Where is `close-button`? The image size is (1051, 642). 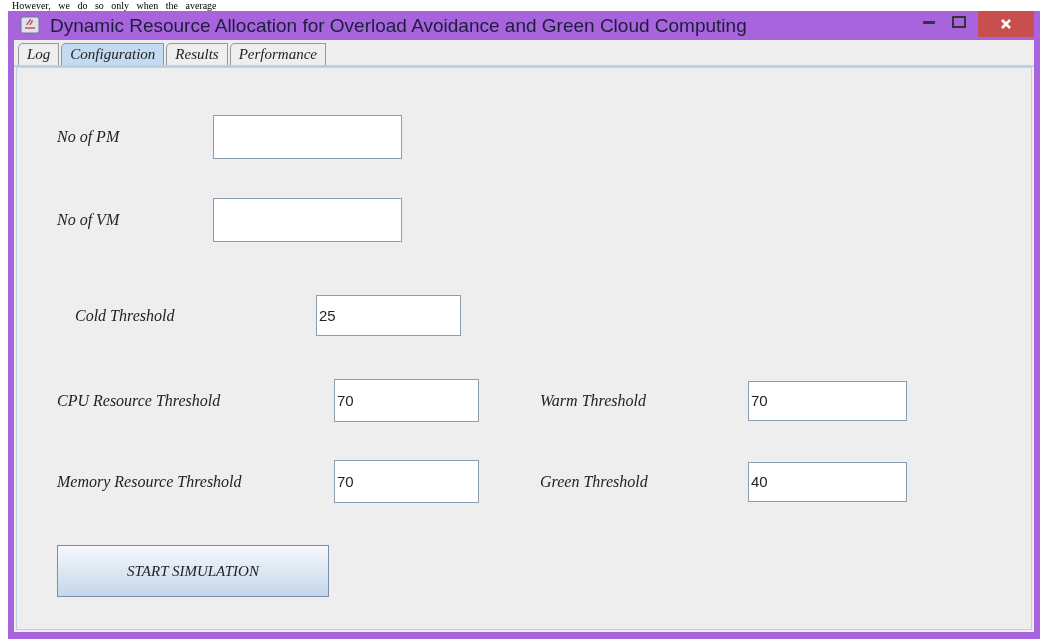
close-button is located at coordinates (1006, 24).